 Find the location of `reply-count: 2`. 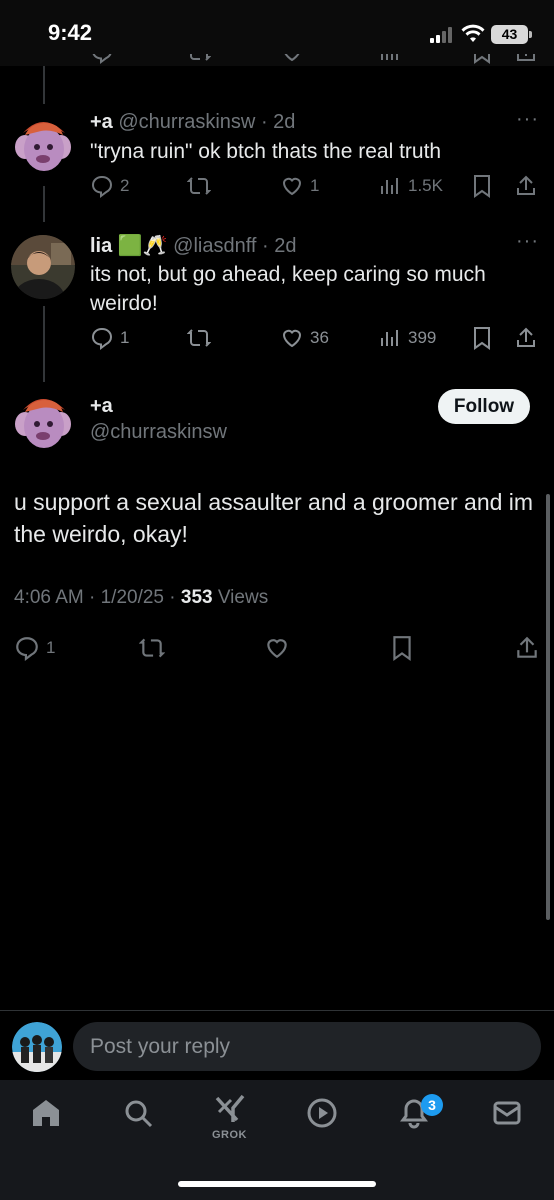

reply-count: 2 is located at coordinates (125, 185).